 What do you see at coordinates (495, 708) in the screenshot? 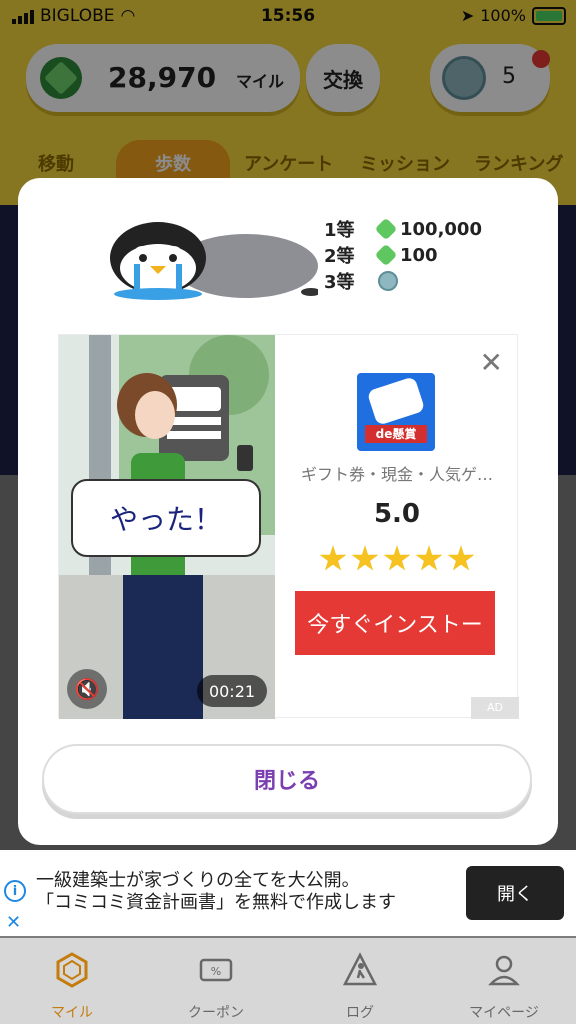
I see `ad-badge: AD` at bounding box center [495, 708].